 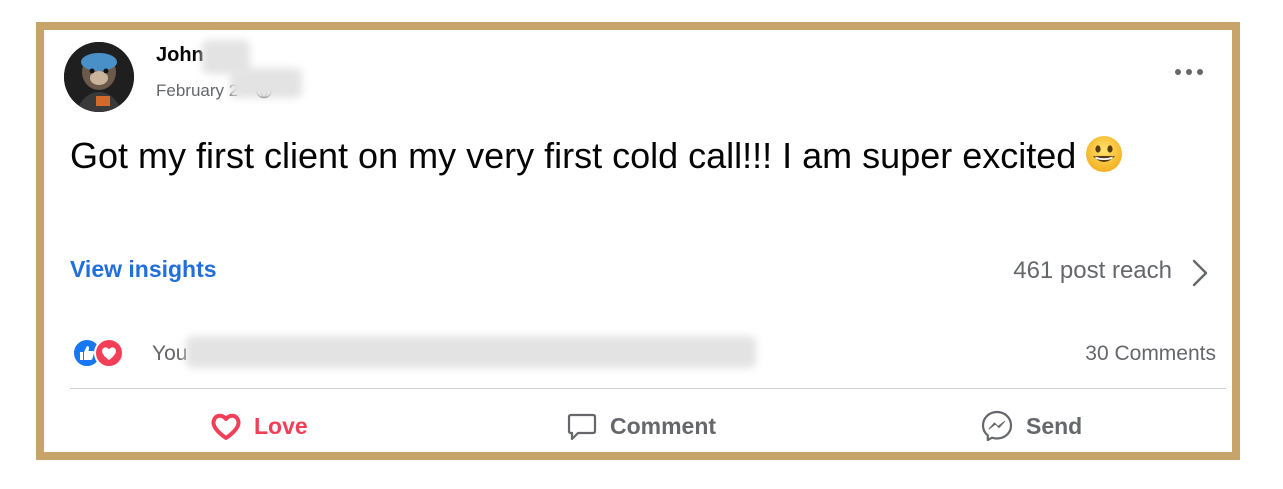 I want to click on love-button: Love, so click(x=259, y=426).